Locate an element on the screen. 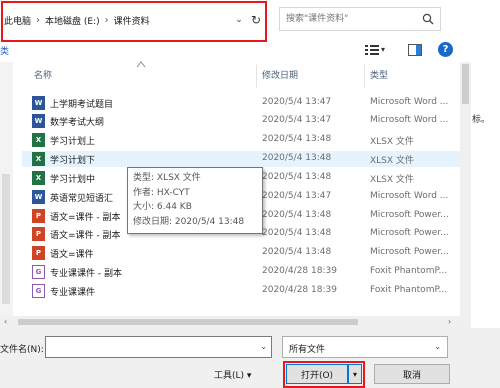 Image resolution: width=500 pixels, height=388 pixels. navigation-pane is located at coordinates (6, 196).